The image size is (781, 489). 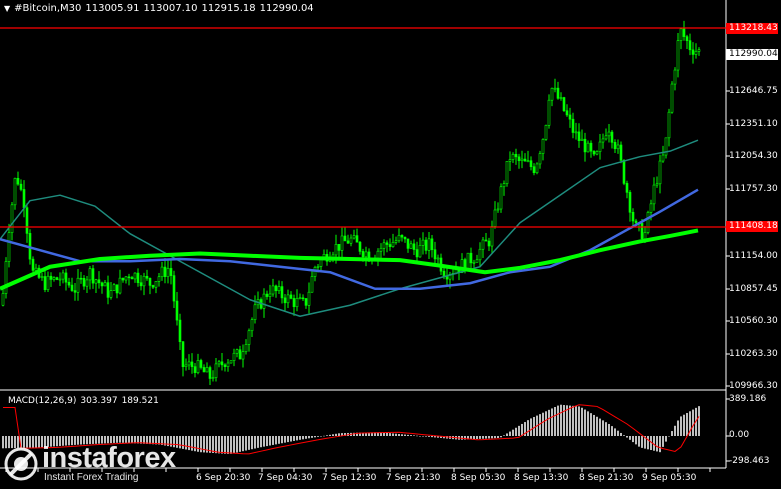 What do you see at coordinates (753, 124) in the screenshot?
I see `price-tick-label: 112351.10` at bounding box center [753, 124].